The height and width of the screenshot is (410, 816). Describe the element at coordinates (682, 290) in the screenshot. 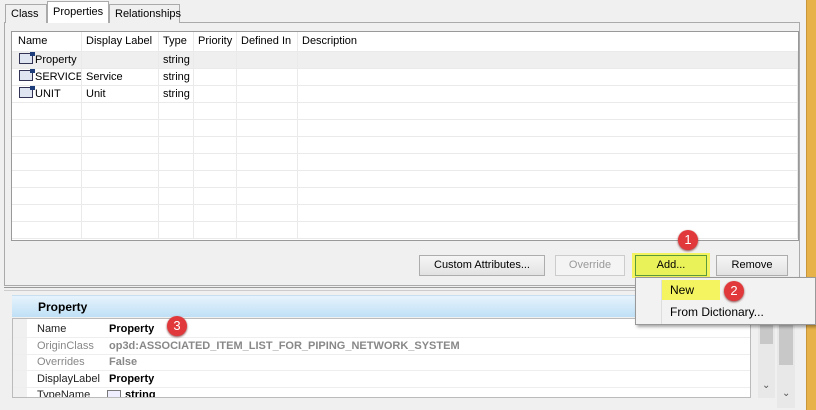

I see `menu-item-new: New` at that location.